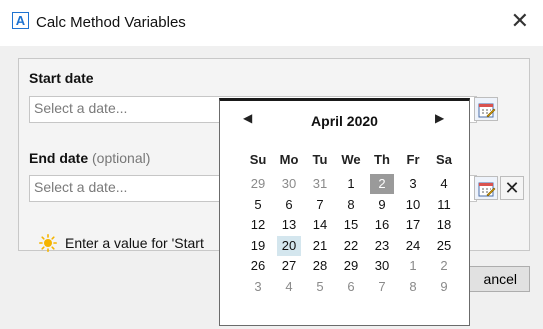 The width and height of the screenshot is (543, 329). Describe the element at coordinates (351, 246) in the screenshot. I see `calendar-day: 22` at that location.